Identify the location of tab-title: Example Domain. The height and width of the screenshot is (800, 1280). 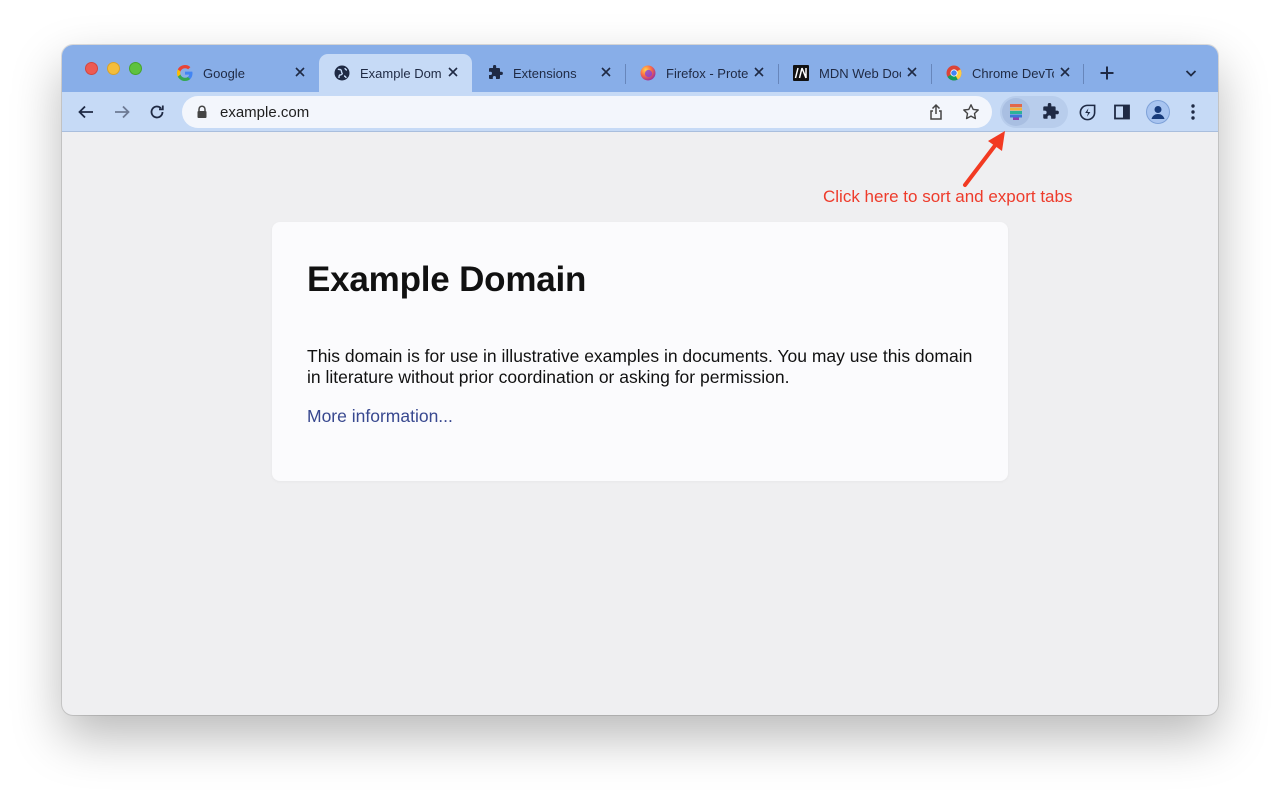
(401, 73).